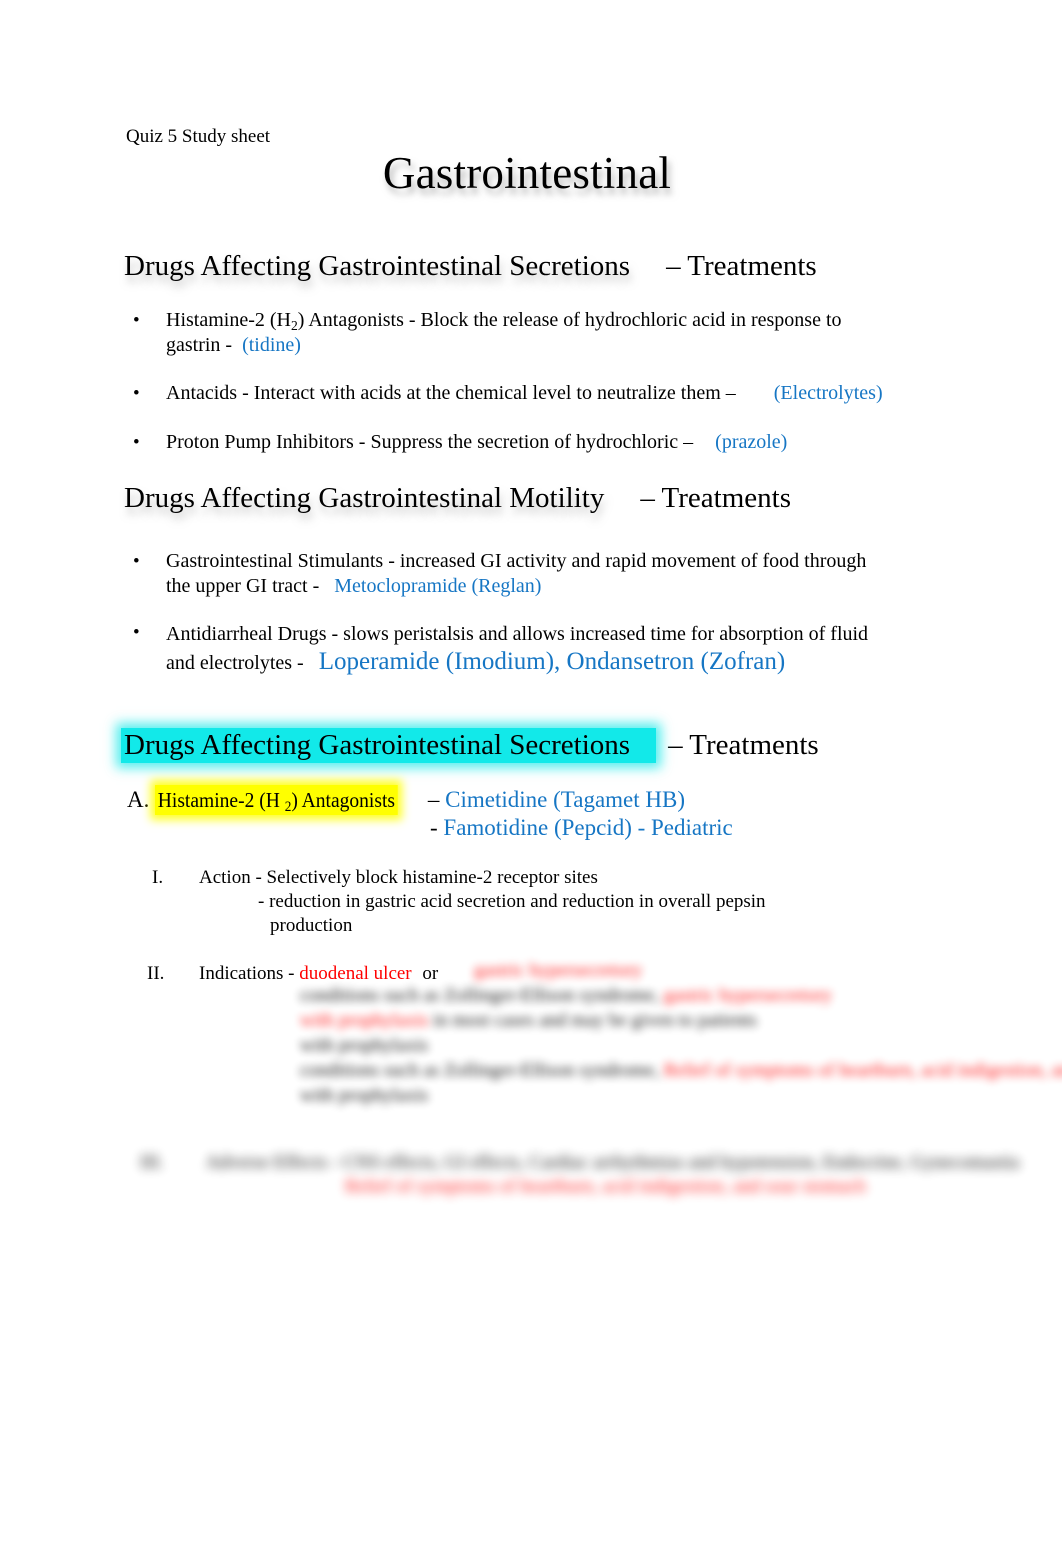 This screenshot has height=1561, width=1062. What do you see at coordinates (243, 586) in the screenshot?
I see `bullet-text-part: the upper GI tract -` at bounding box center [243, 586].